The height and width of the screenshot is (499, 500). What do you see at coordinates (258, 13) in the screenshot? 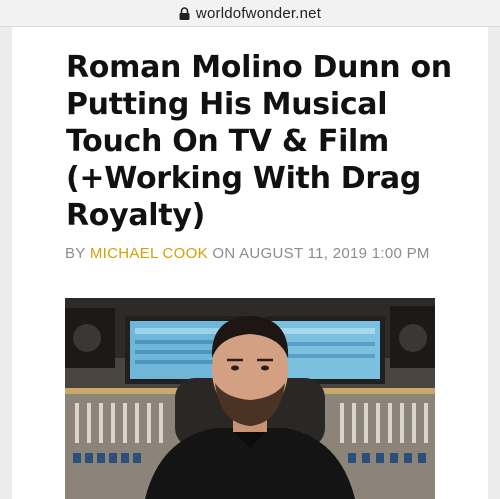
I see `url-text: worldofwonder.net` at bounding box center [258, 13].